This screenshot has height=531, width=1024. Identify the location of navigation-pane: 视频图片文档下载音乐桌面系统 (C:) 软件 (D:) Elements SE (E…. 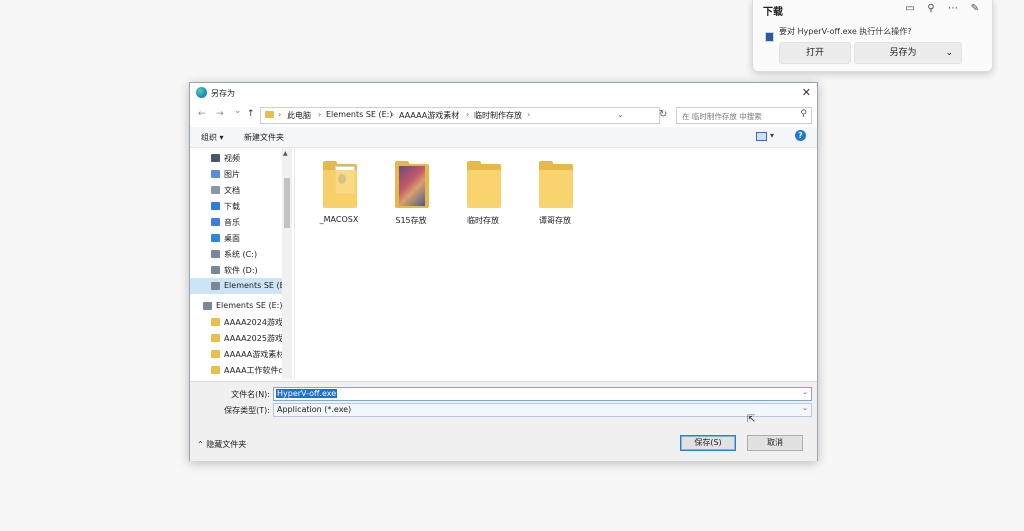
(242, 263).